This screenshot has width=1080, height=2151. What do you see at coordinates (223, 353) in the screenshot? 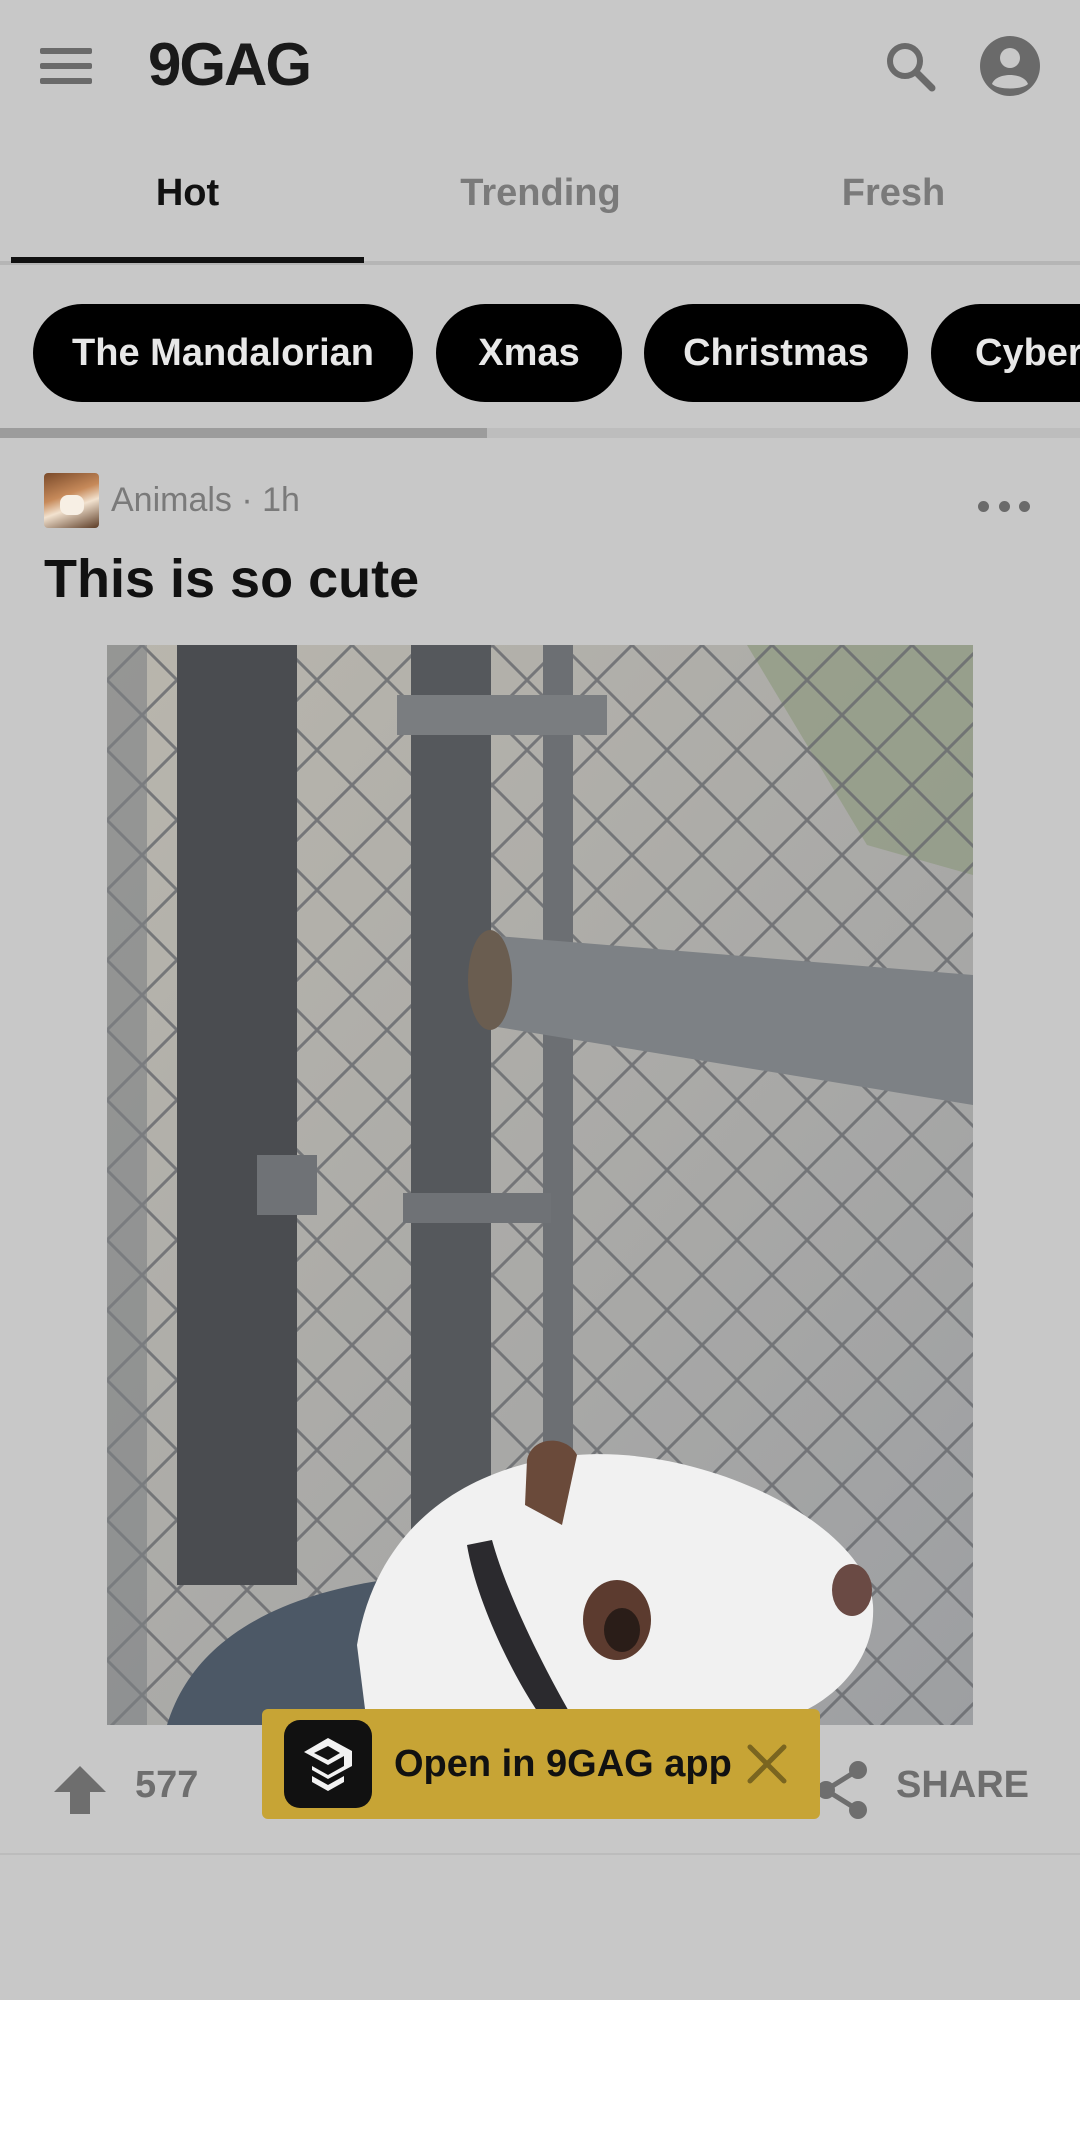
I see `tag-chip: The Mandalorian` at bounding box center [223, 353].